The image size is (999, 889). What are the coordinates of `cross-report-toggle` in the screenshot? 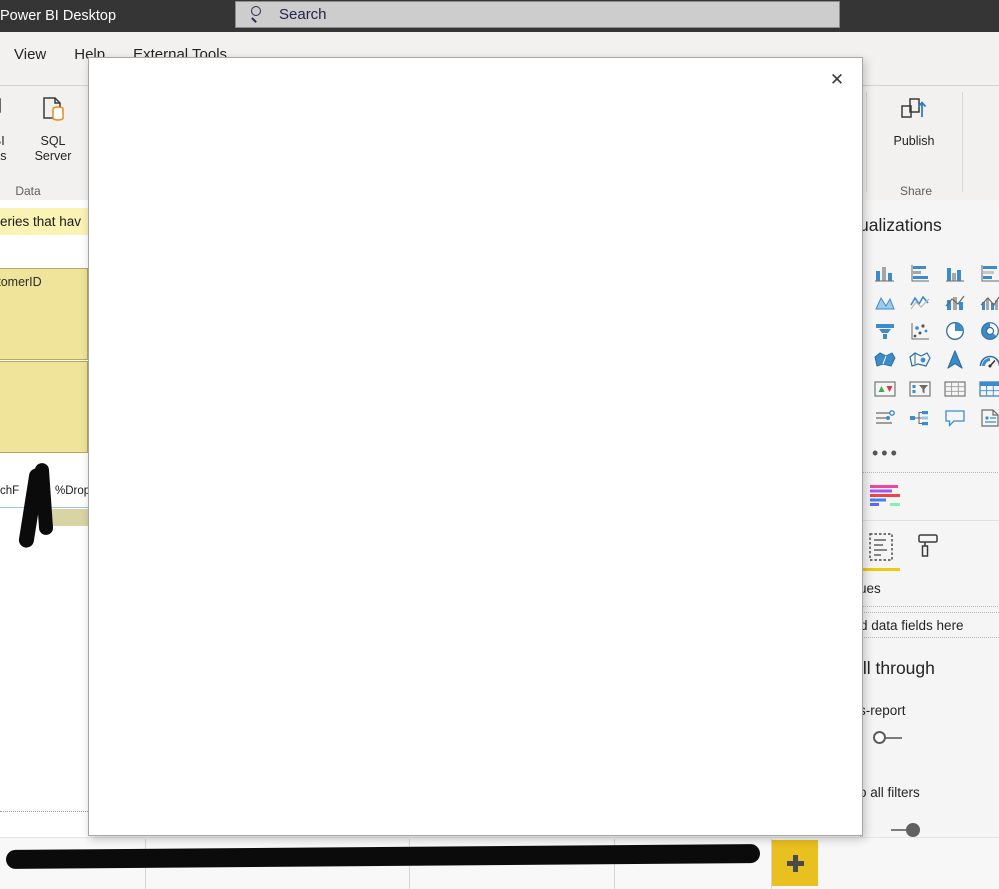 It's located at (883, 738).